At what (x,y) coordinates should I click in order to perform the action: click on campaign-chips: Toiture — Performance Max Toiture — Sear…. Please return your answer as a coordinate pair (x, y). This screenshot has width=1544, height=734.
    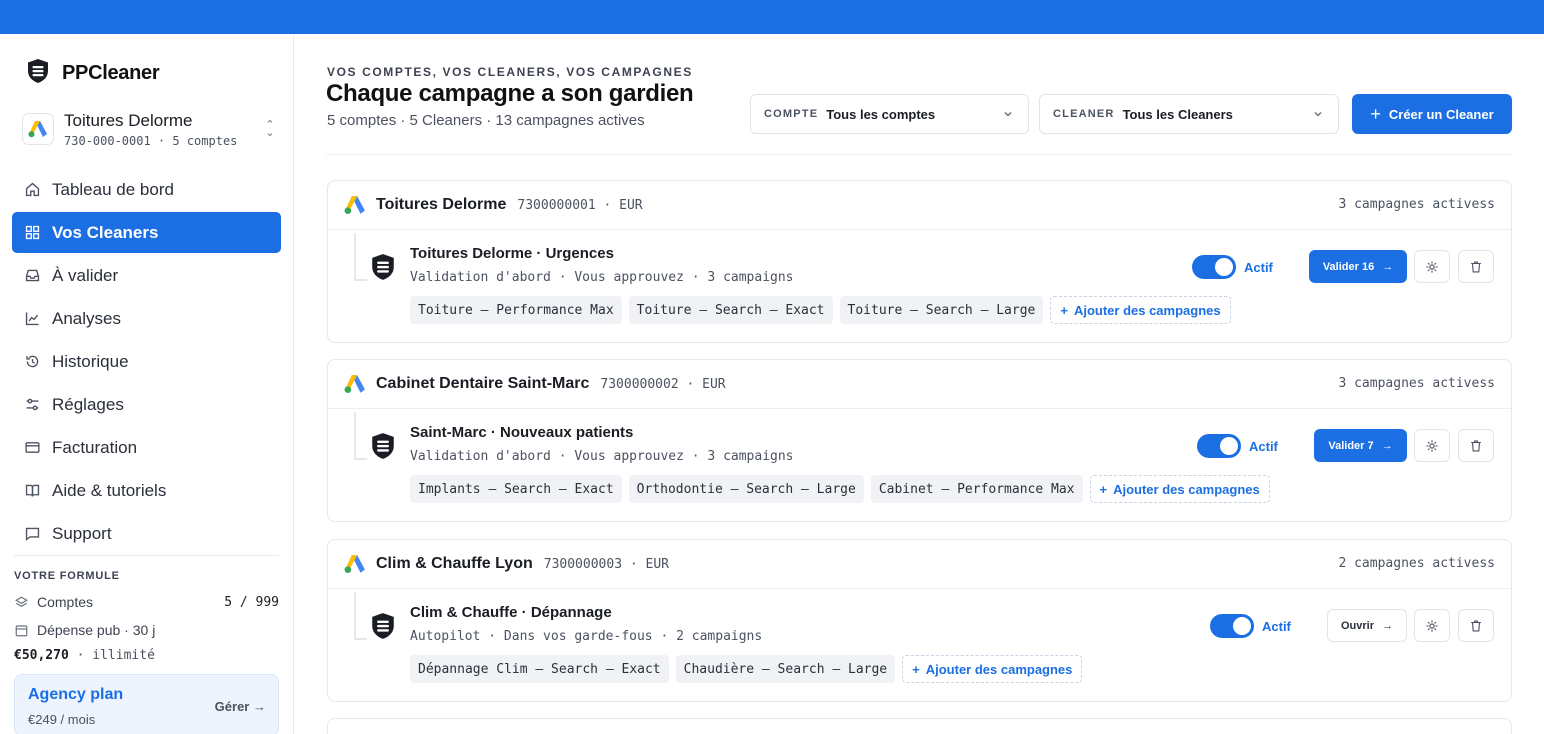
    Looking at the image, I should click on (820, 310).